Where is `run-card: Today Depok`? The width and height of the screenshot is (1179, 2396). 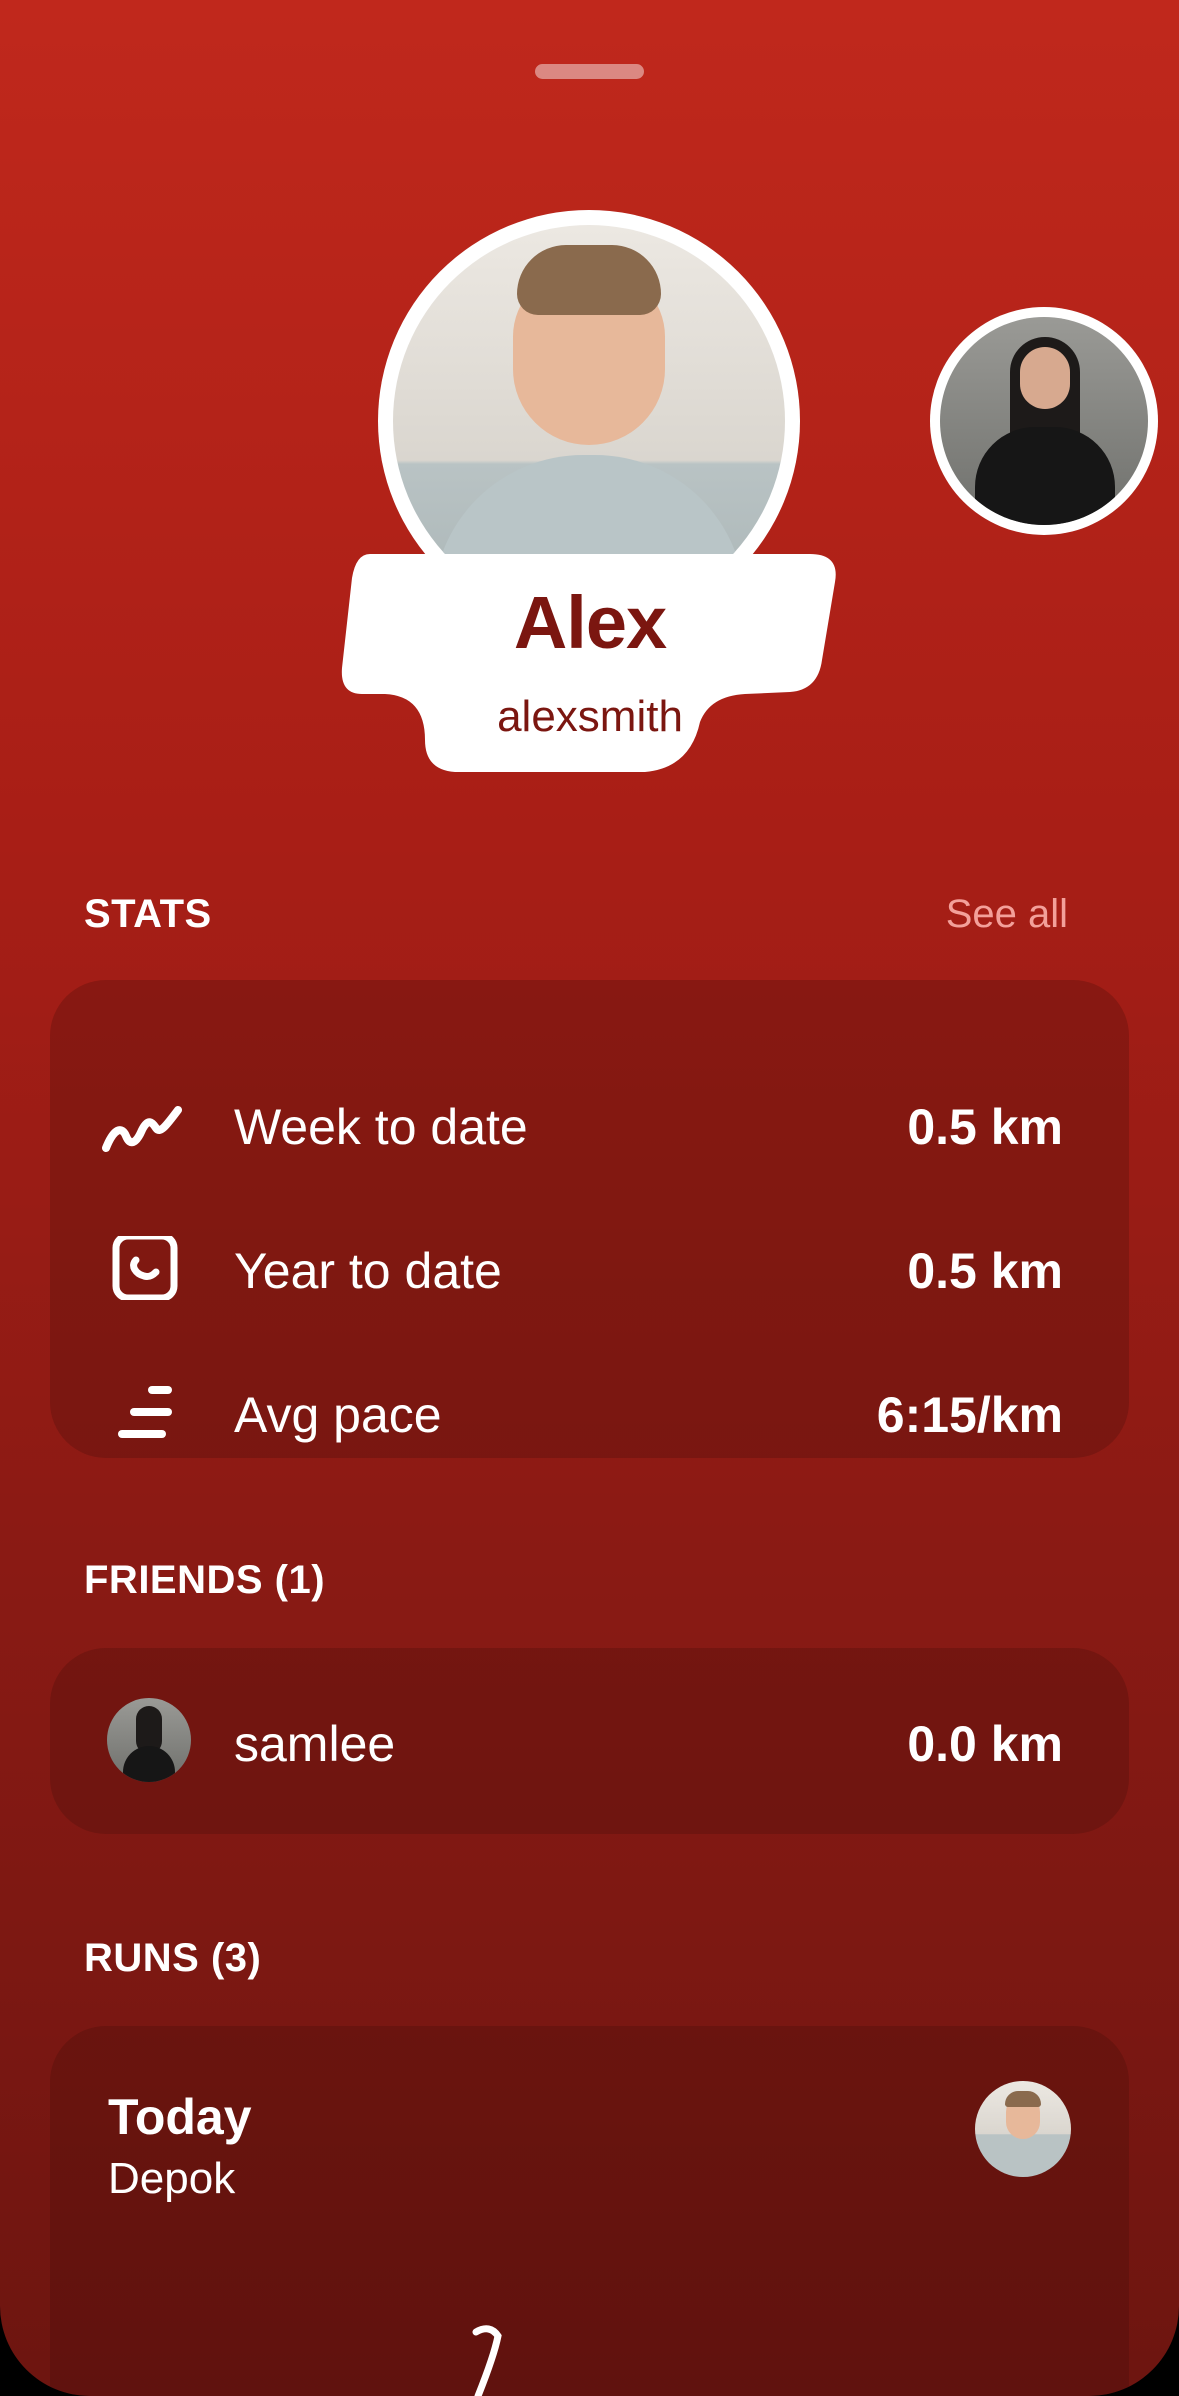 run-card: Today Depok is located at coordinates (589, 2211).